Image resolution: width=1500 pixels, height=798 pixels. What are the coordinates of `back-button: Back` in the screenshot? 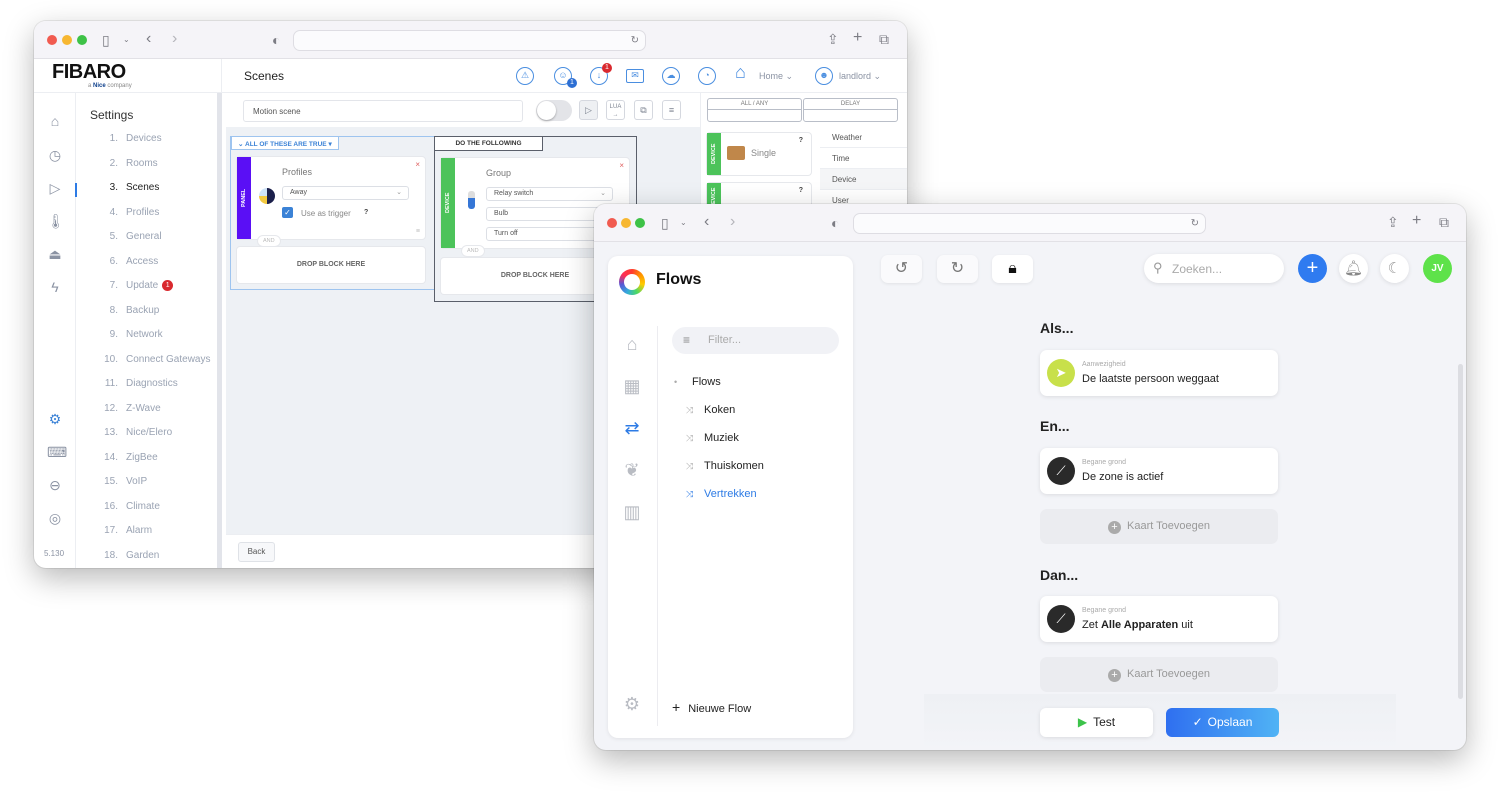 It's located at (256, 552).